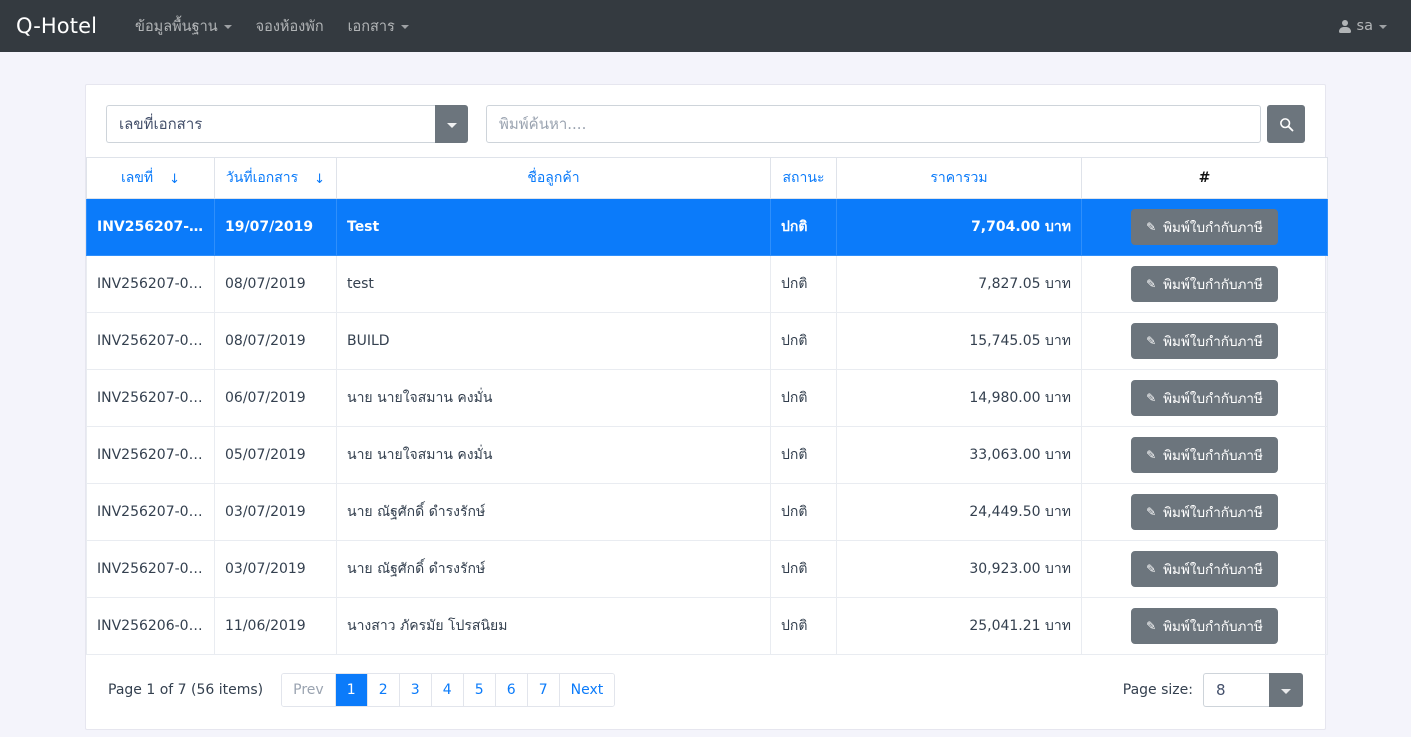 The width and height of the screenshot is (1411, 737). What do you see at coordinates (176, 26) in the screenshot?
I see `nav-item-label: ข้อมูลพื้นฐาน` at bounding box center [176, 26].